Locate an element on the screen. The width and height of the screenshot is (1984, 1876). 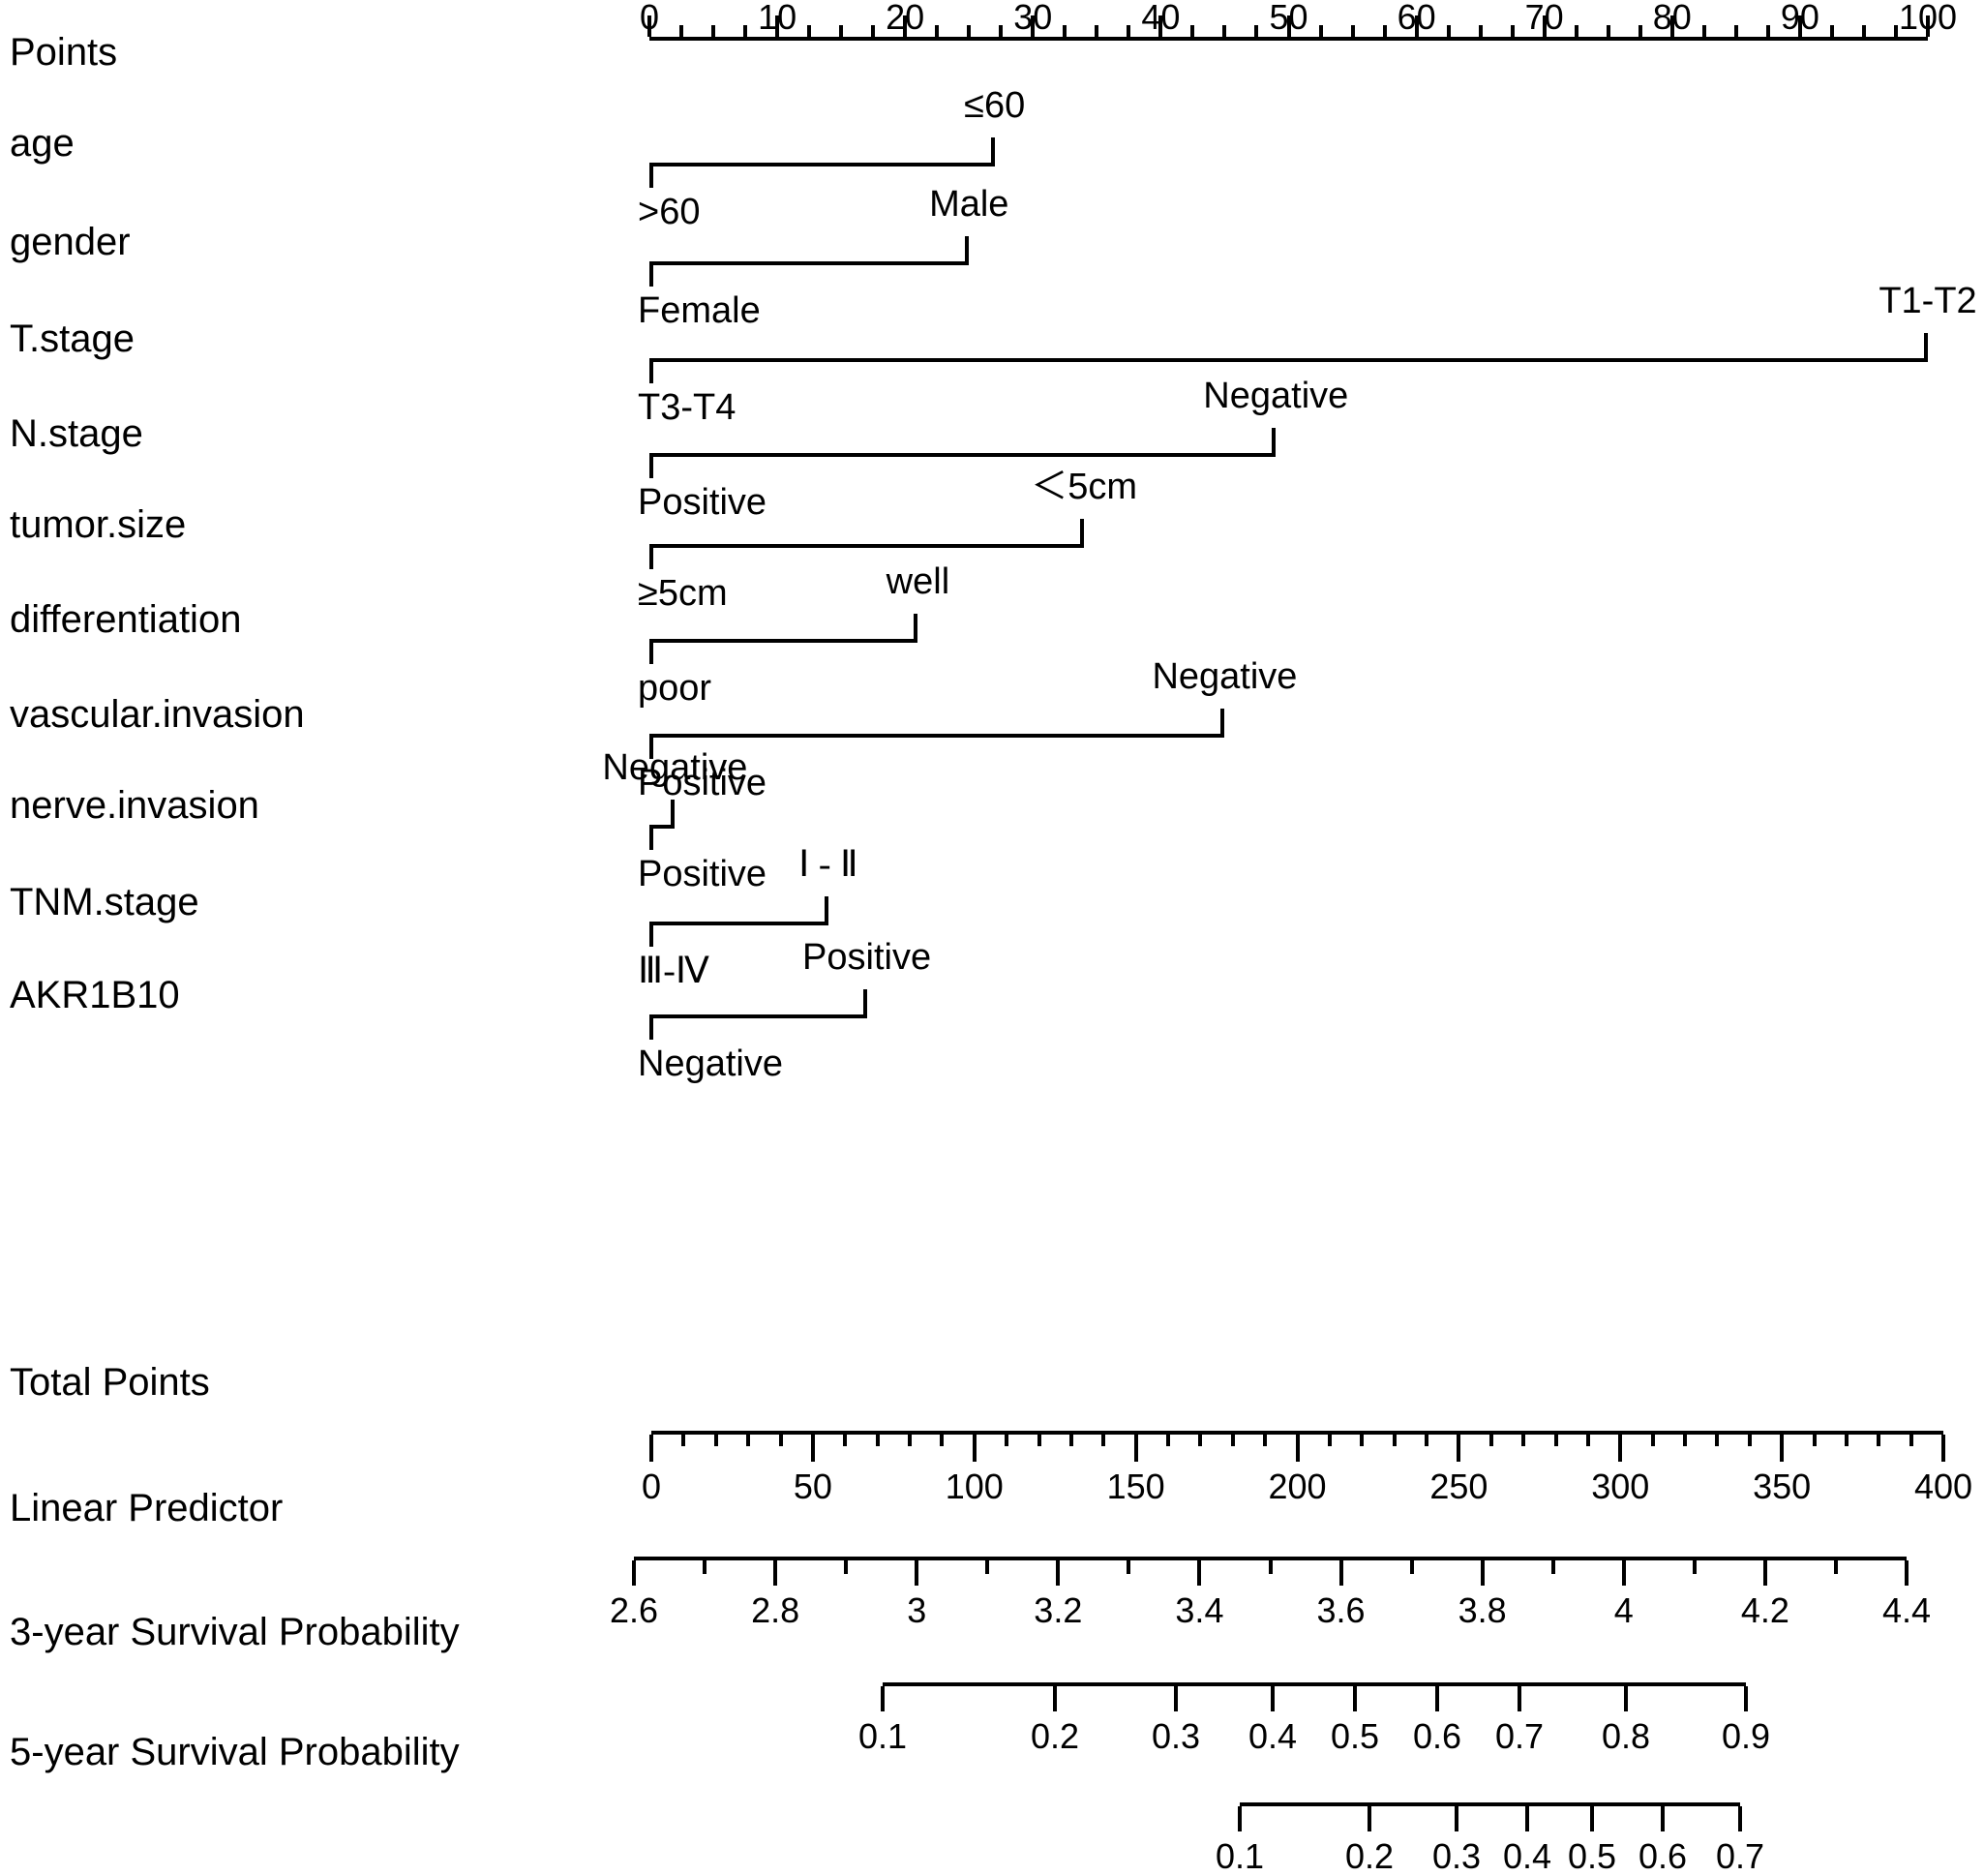
predictor-row-label-gender: gender is located at coordinates (70, 242).